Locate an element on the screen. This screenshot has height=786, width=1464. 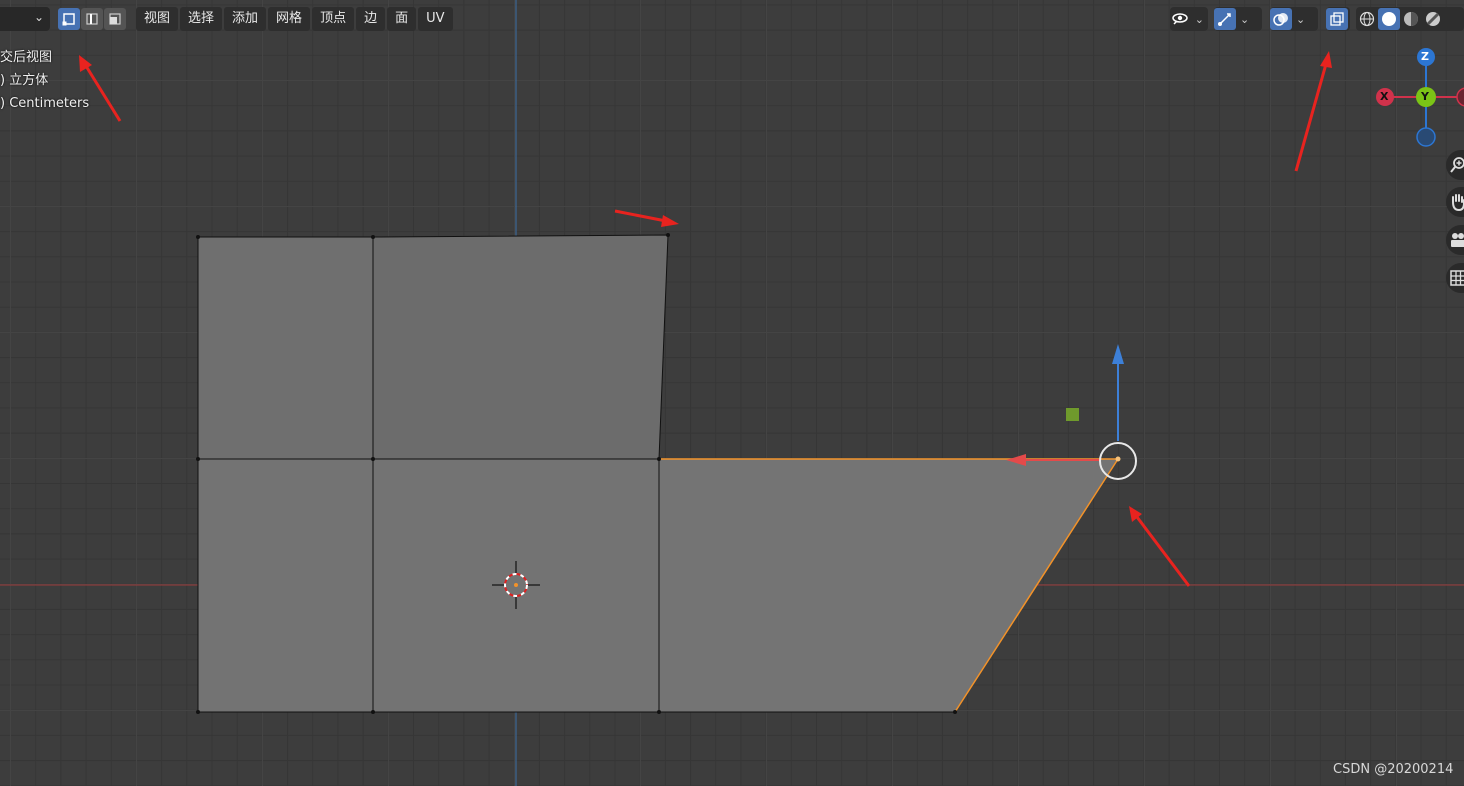
camera-icon is located at coordinates (1457, 240).